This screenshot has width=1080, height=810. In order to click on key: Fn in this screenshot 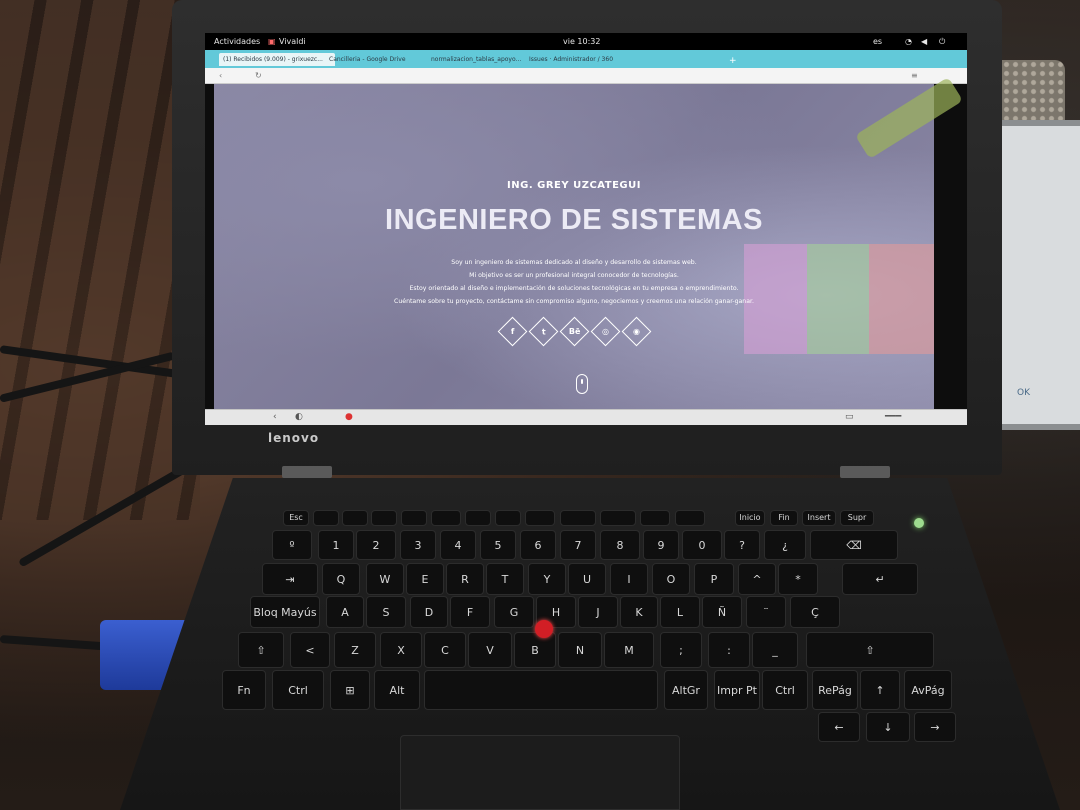, I will do `click(244, 690)`.